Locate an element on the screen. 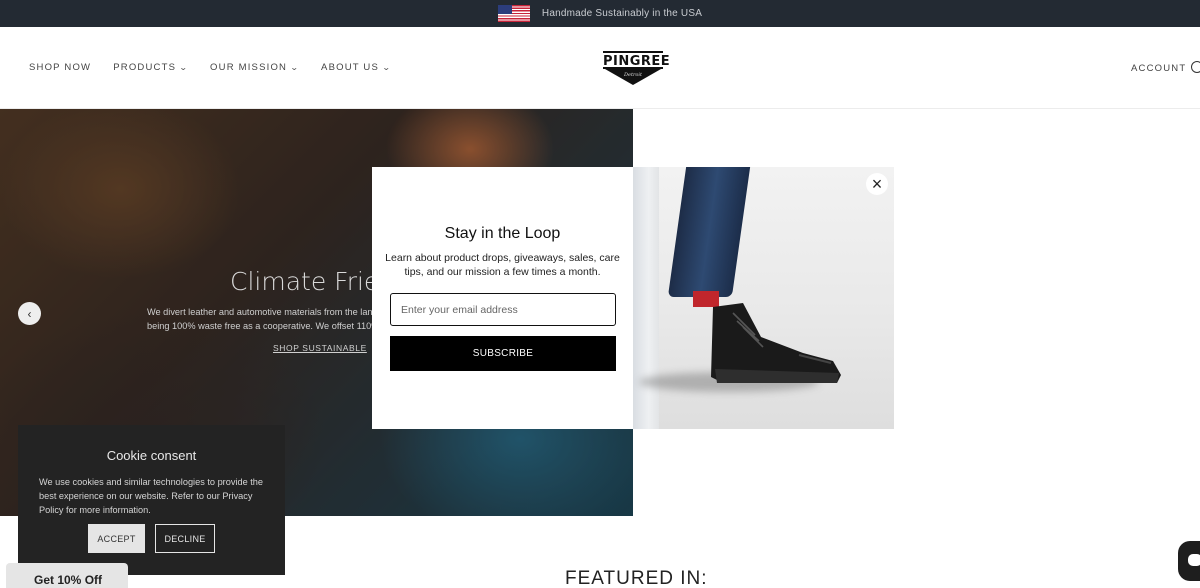 Image resolution: width=1200 pixels, height=588 pixels. close-button: × is located at coordinates (877, 184).